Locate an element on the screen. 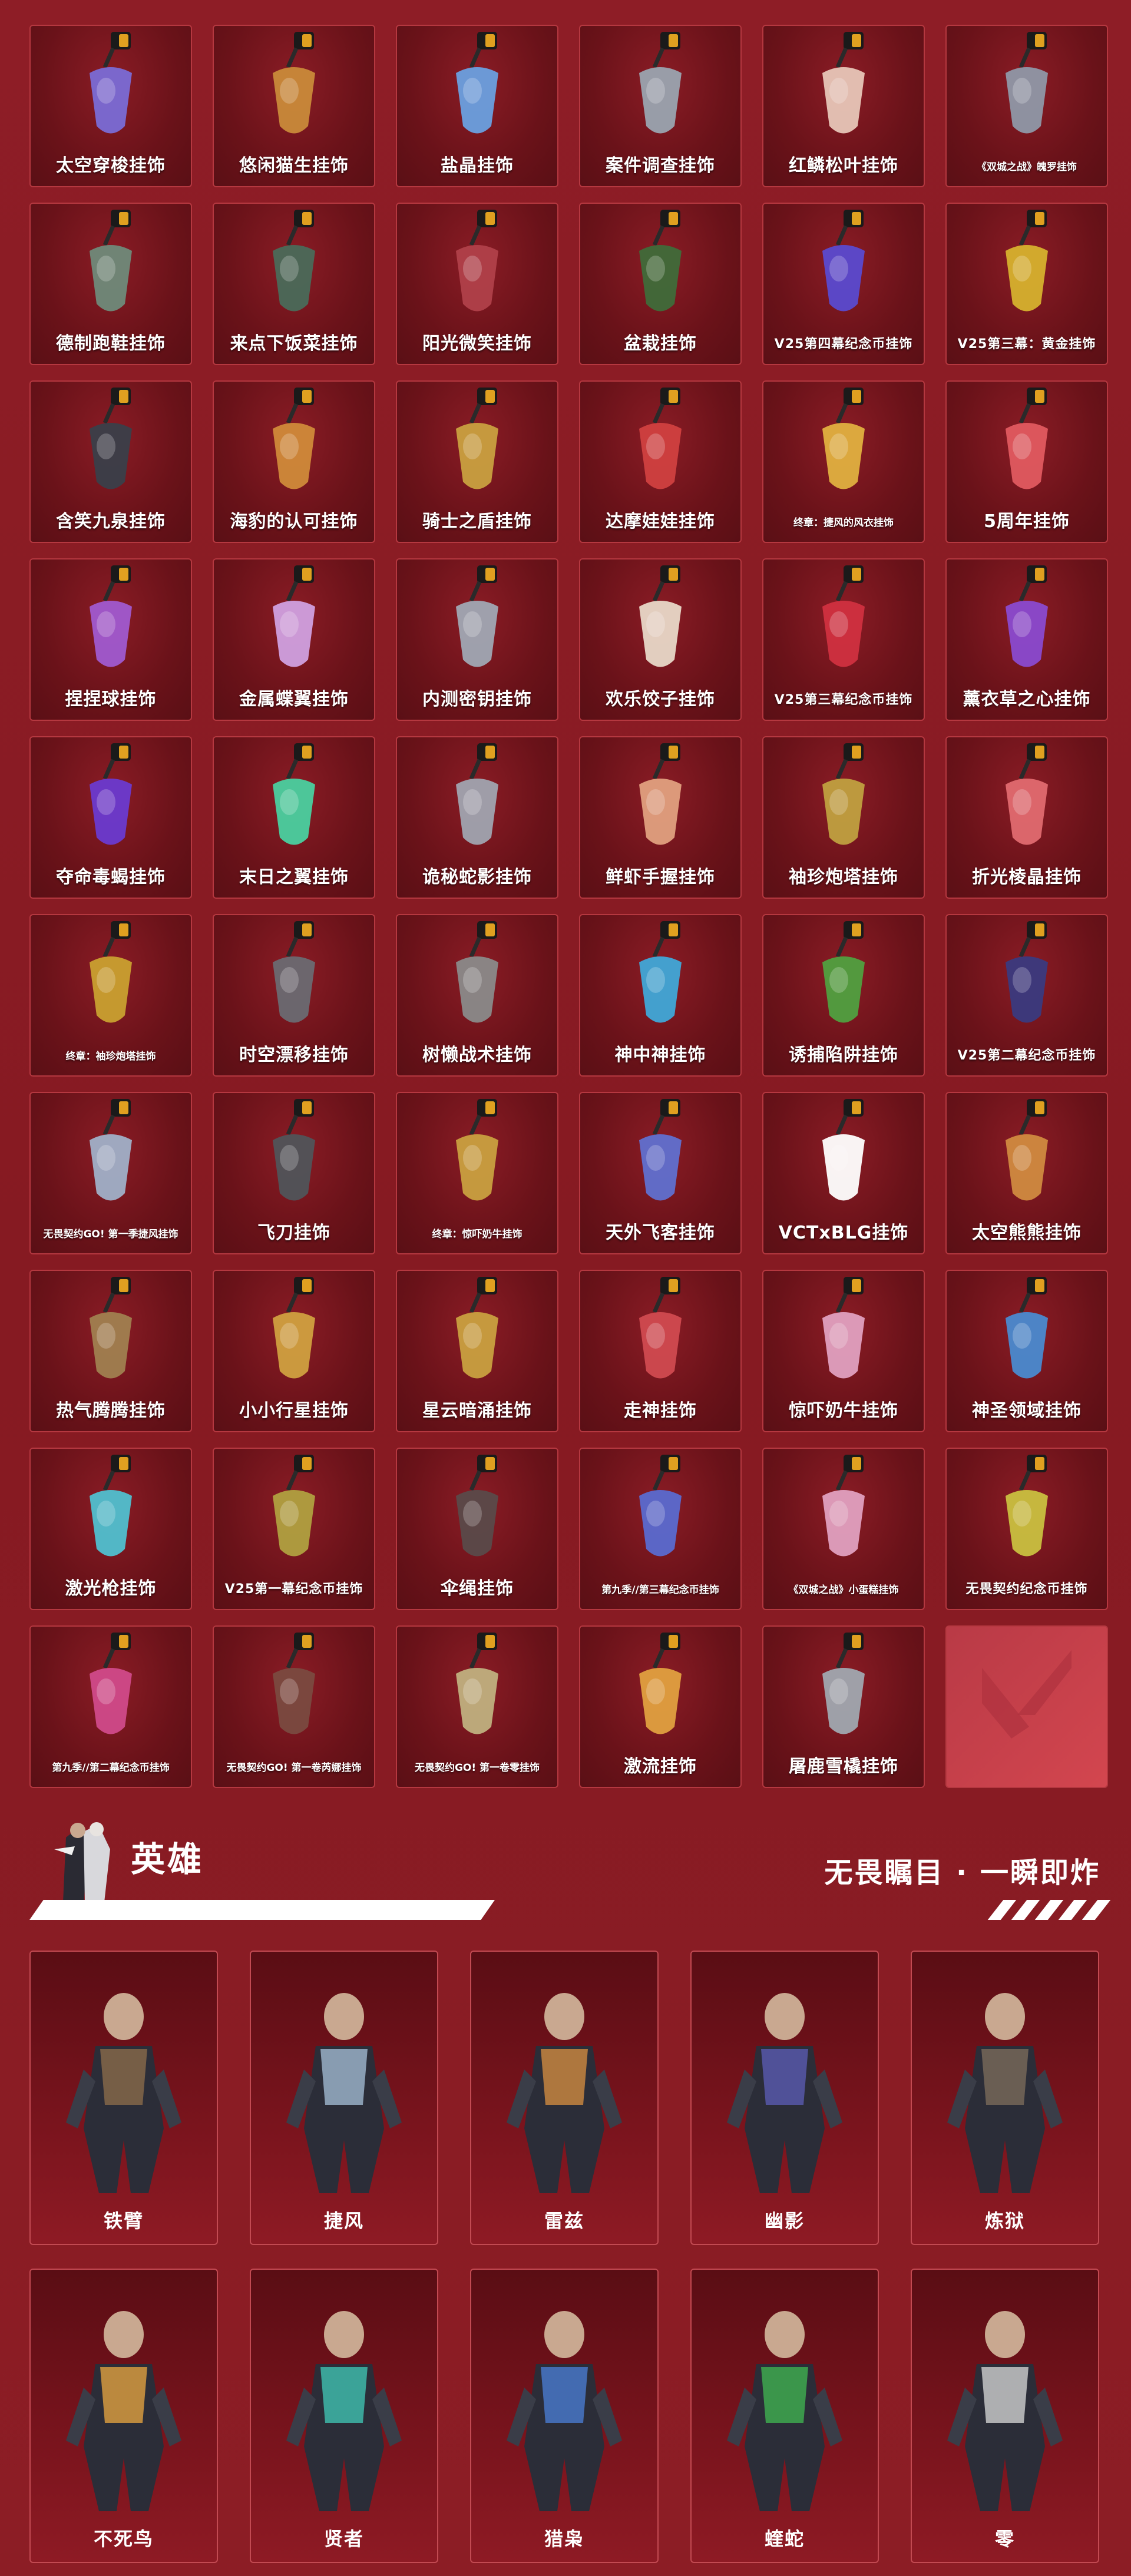 This screenshot has width=1131, height=2576. charm-card: VCTxBLG挂饰 is located at coordinates (843, 1173).